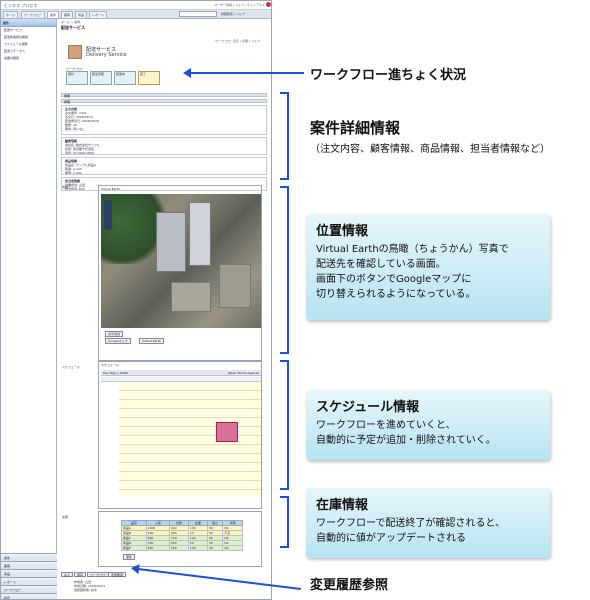 Image resolution: width=590 pixels, height=600 pixels. Describe the element at coordinates (117, 574) in the screenshot. I see `change-history-button: 変更履歴` at that location.